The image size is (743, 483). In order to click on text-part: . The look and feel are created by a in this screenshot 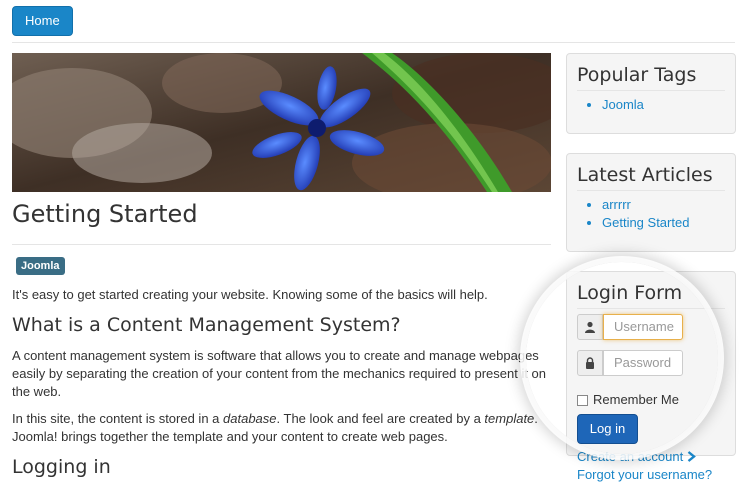, I will do `click(380, 418)`.